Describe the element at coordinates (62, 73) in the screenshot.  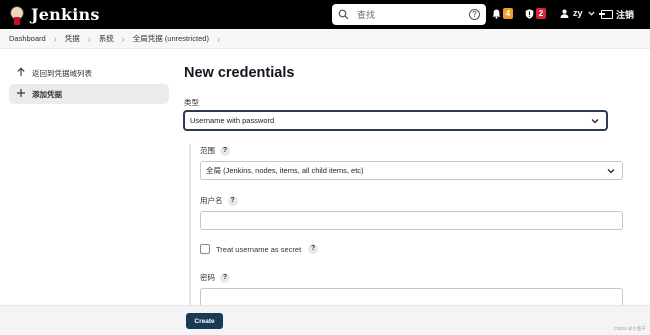
I see `sidebar-item-label: 返回到凭据域列表` at that location.